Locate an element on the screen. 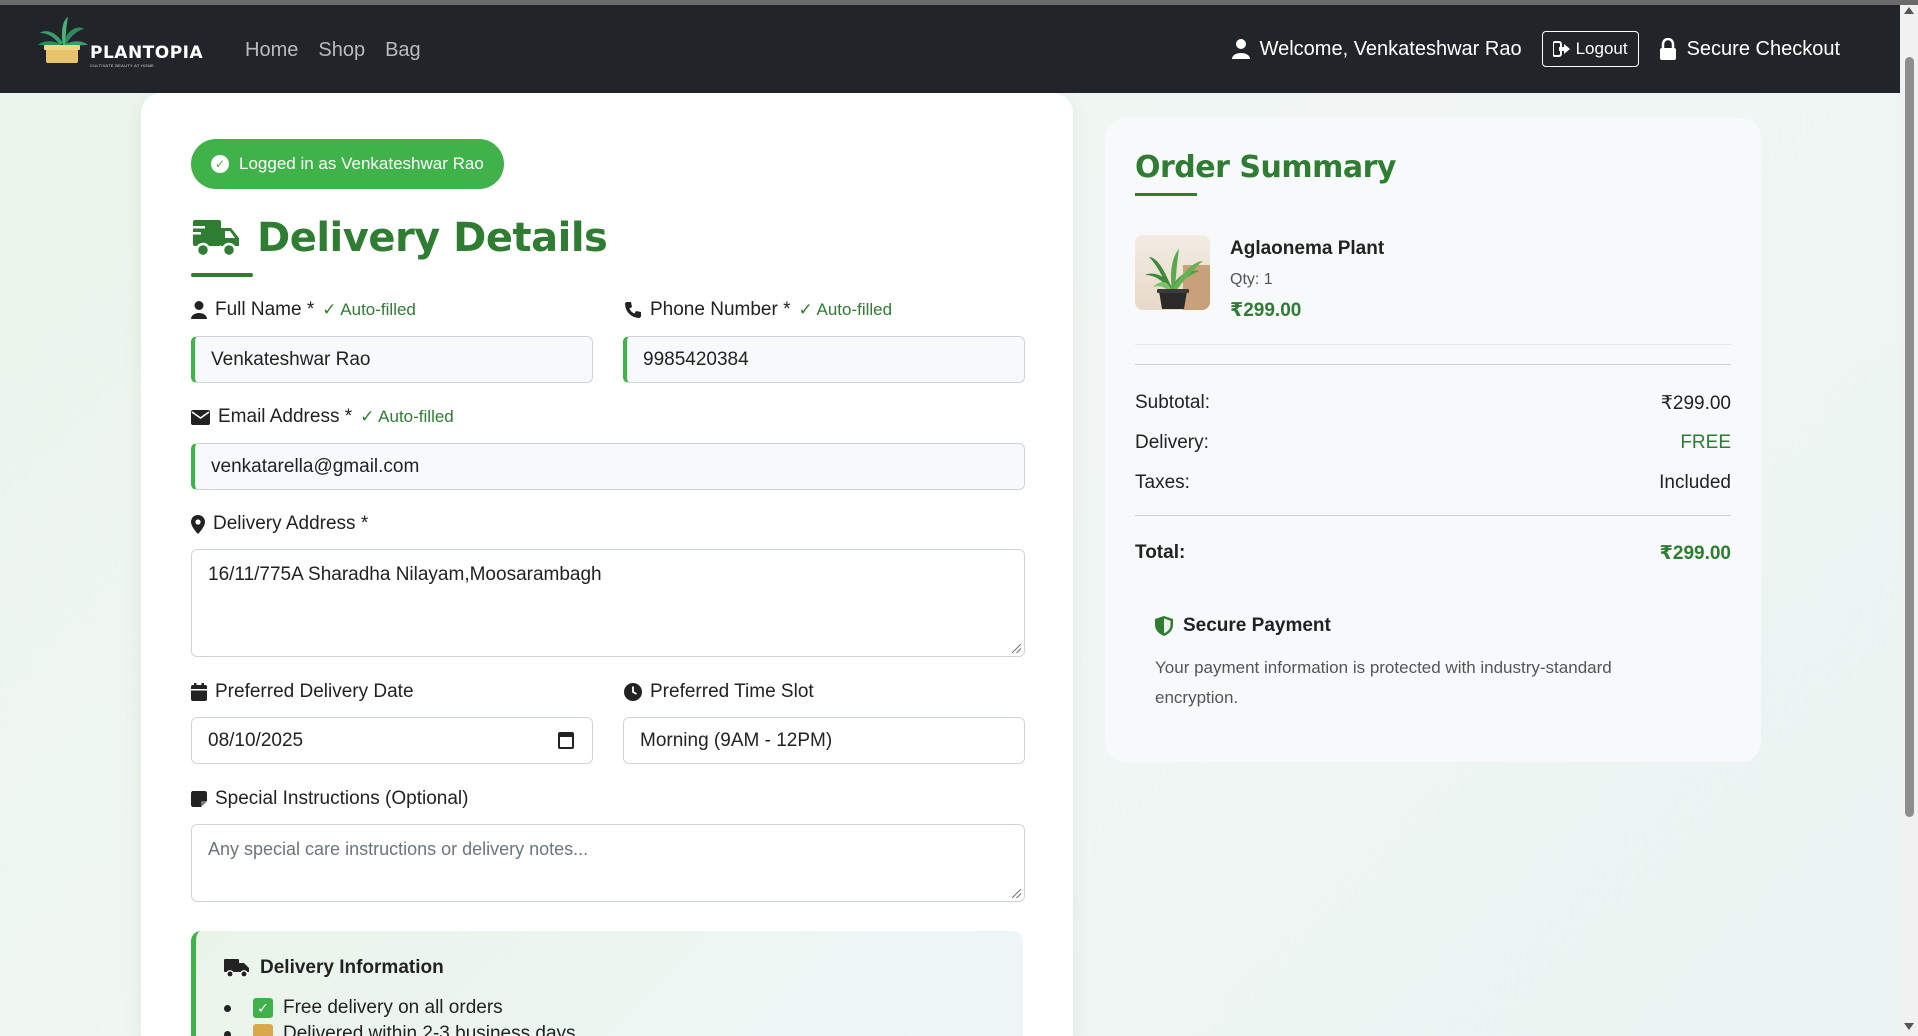 This screenshot has height=1036, width=1918. full-name-label-text: Full Name * is located at coordinates (265, 309).